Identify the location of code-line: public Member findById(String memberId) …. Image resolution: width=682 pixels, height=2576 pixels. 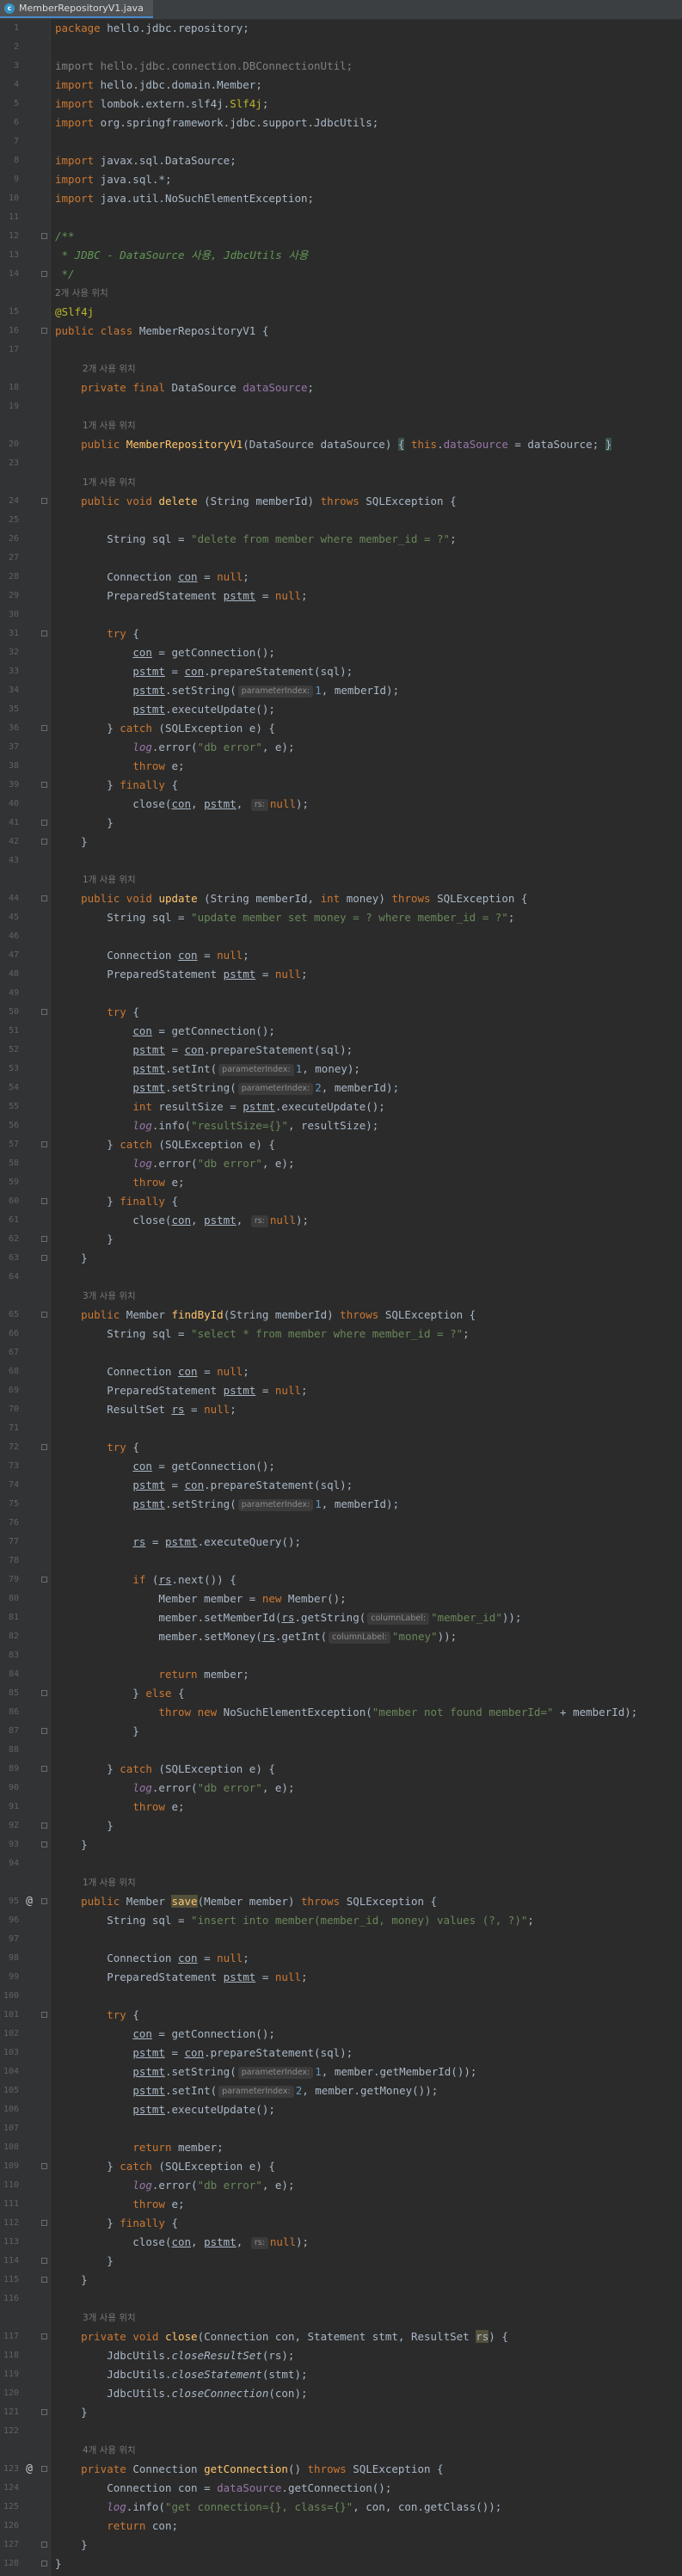
(266, 1315).